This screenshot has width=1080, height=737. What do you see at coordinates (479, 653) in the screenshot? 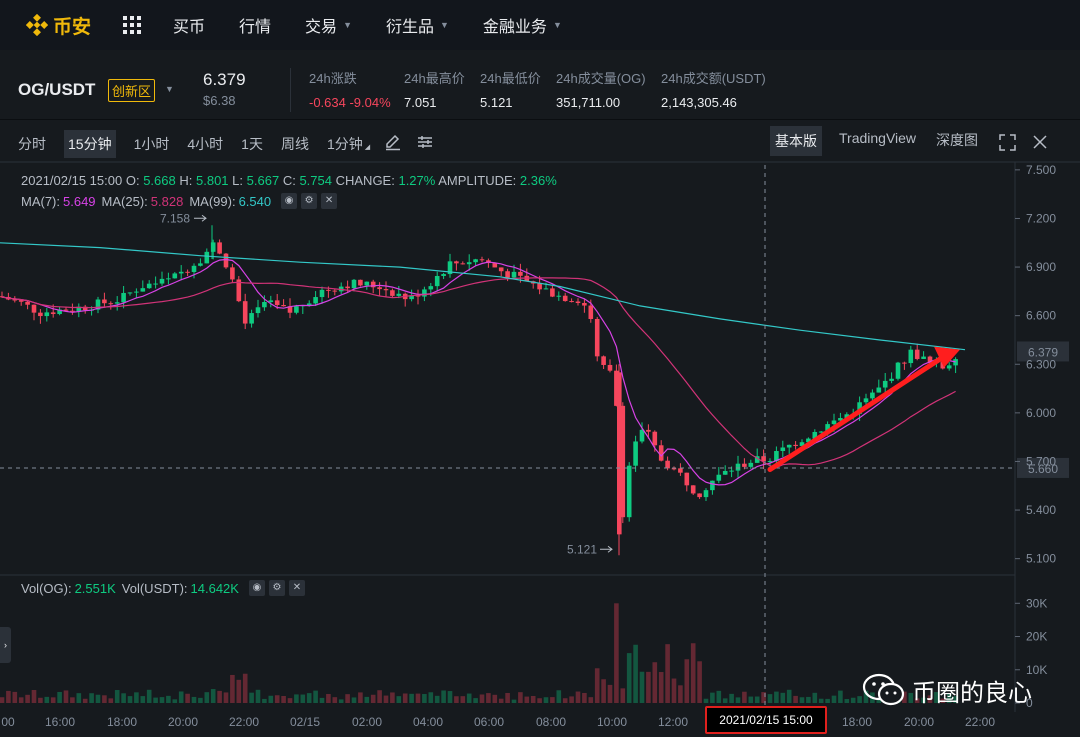
I see `volume-bars` at bounding box center [479, 653].